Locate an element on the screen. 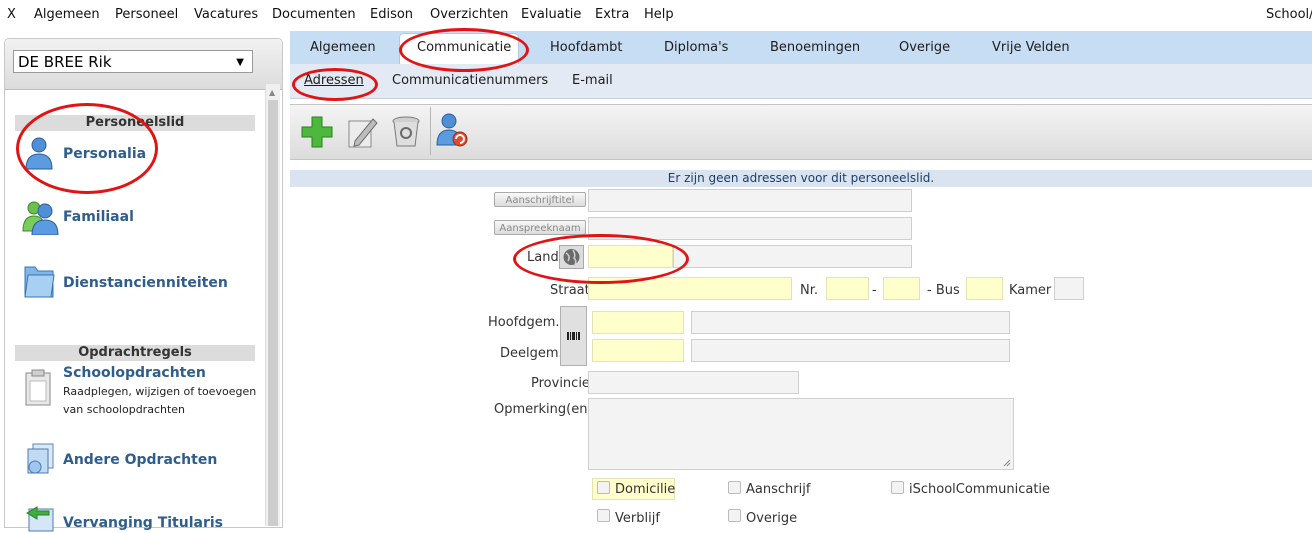 The width and height of the screenshot is (1312, 533). annotation-oval-land is located at coordinates (601, 259).